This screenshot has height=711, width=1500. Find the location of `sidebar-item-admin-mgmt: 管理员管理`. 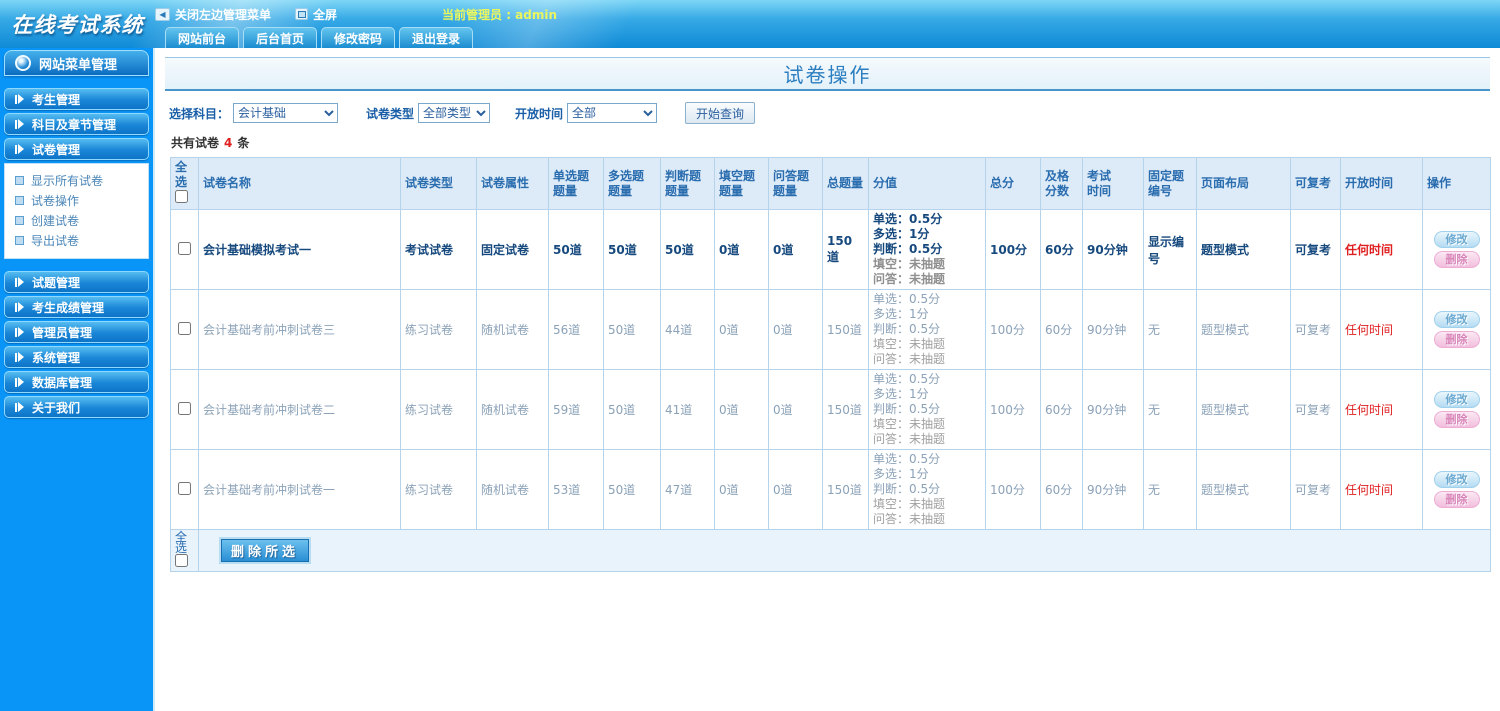

sidebar-item-admin-mgmt: 管理员管理 is located at coordinates (76, 332).